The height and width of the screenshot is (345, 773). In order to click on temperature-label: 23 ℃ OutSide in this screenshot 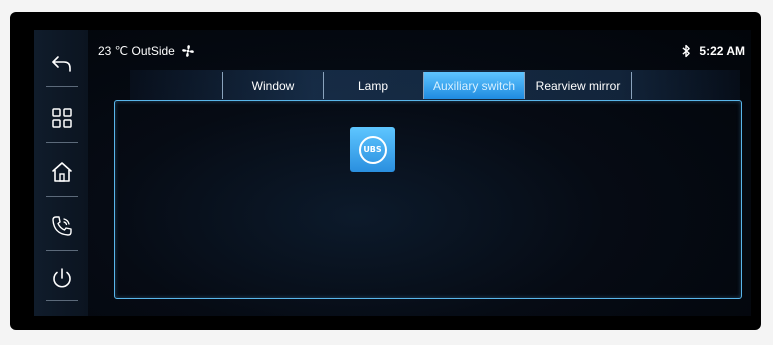, I will do `click(136, 51)`.